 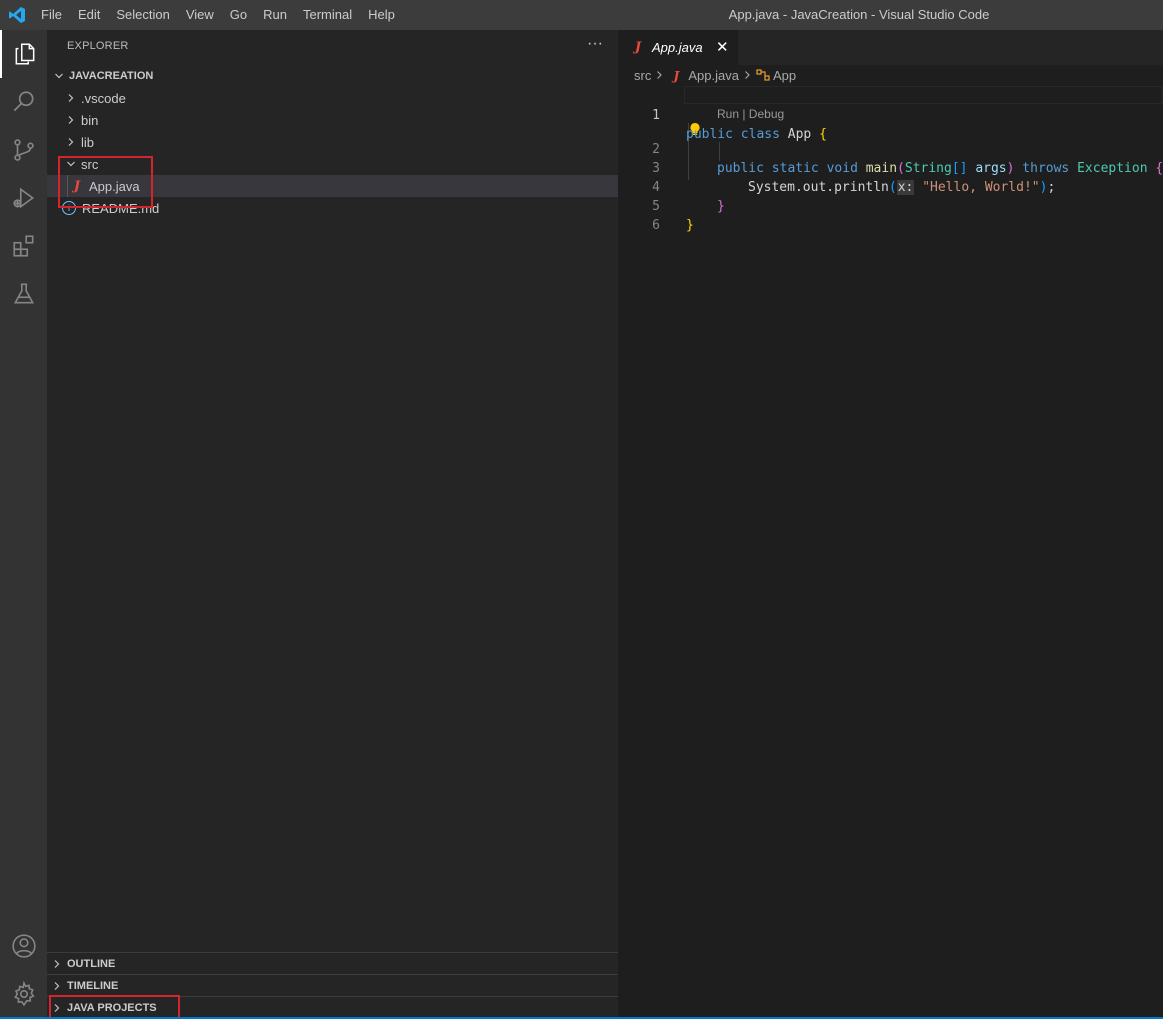 What do you see at coordinates (91, 964) in the screenshot?
I see `section-label: OUTLINE` at bounding box center [91, 964].